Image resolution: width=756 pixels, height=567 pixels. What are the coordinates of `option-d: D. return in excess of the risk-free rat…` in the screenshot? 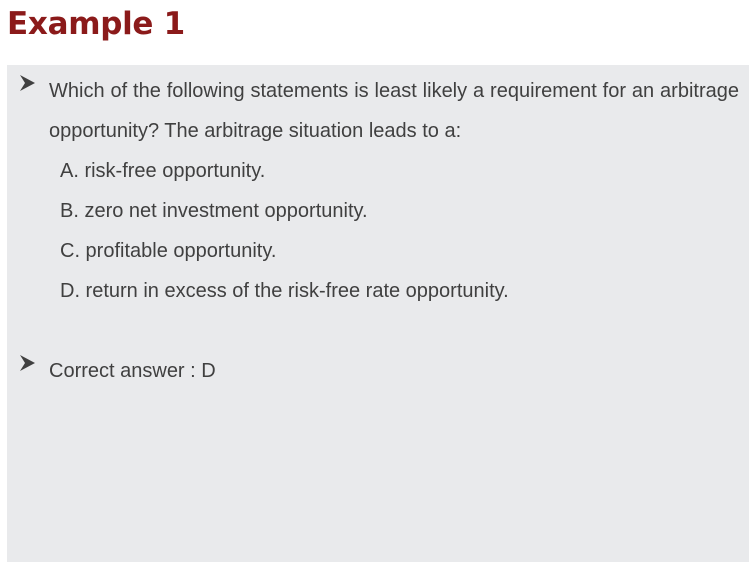 It's located at (284, 291).